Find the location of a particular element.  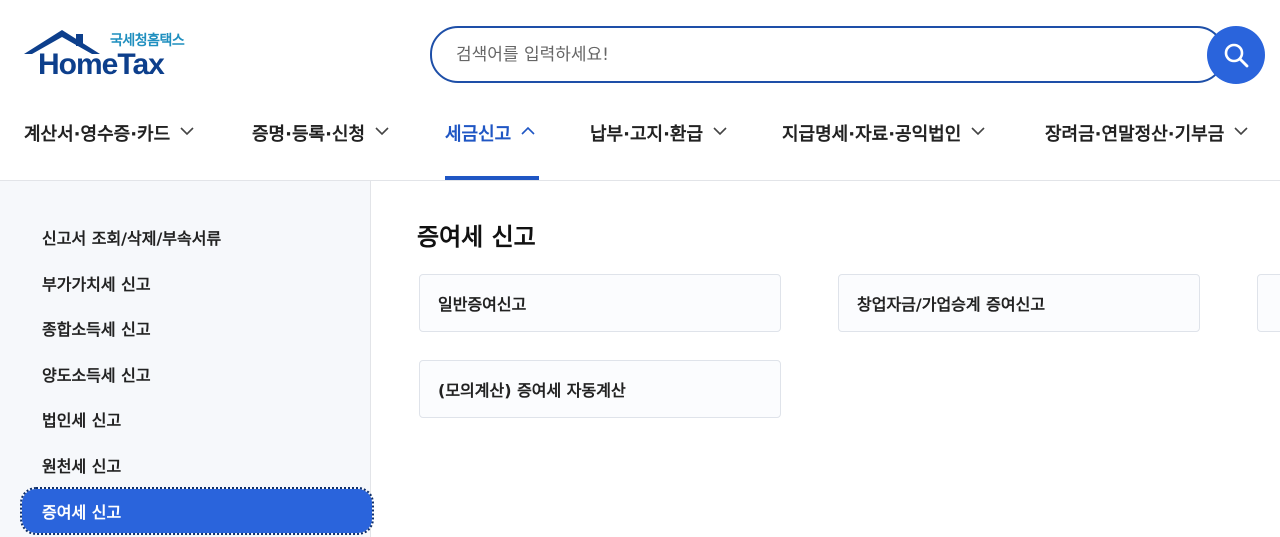

card-label: 창업자금/가업승계 증여신고 is located at coordinates (951, 304).